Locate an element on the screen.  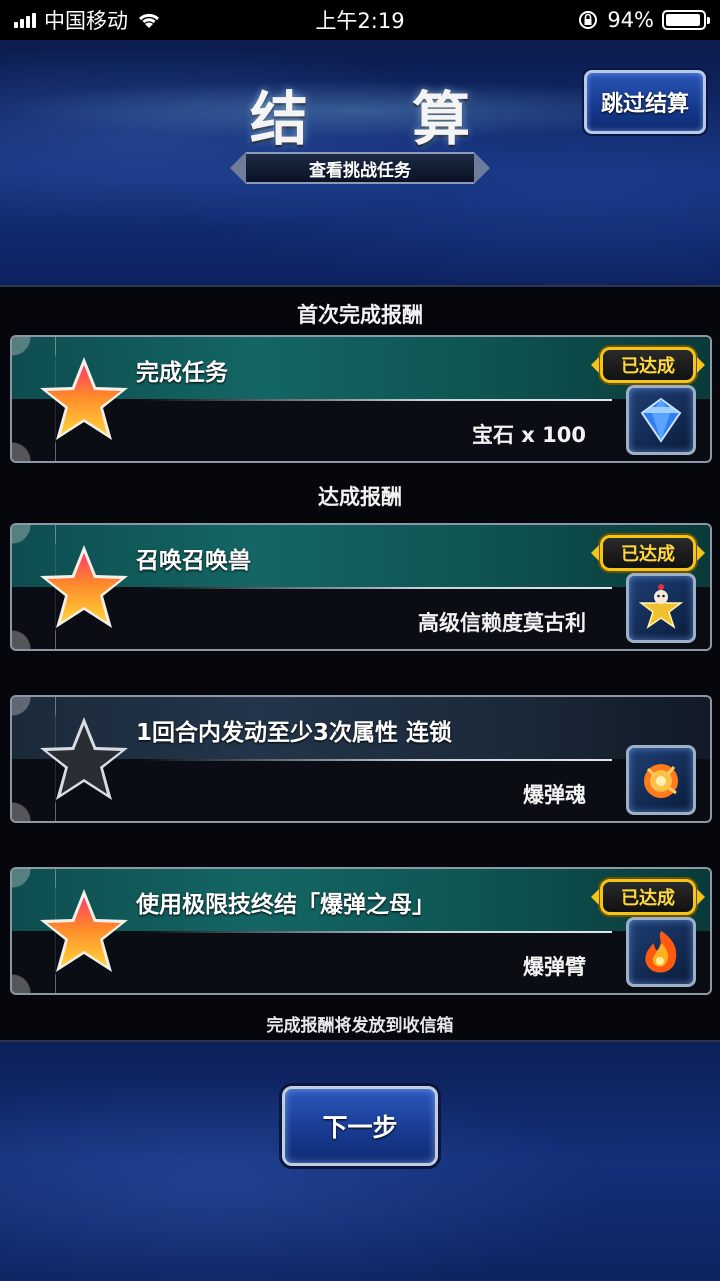
gem-icon is located at coordinates (661, 420).